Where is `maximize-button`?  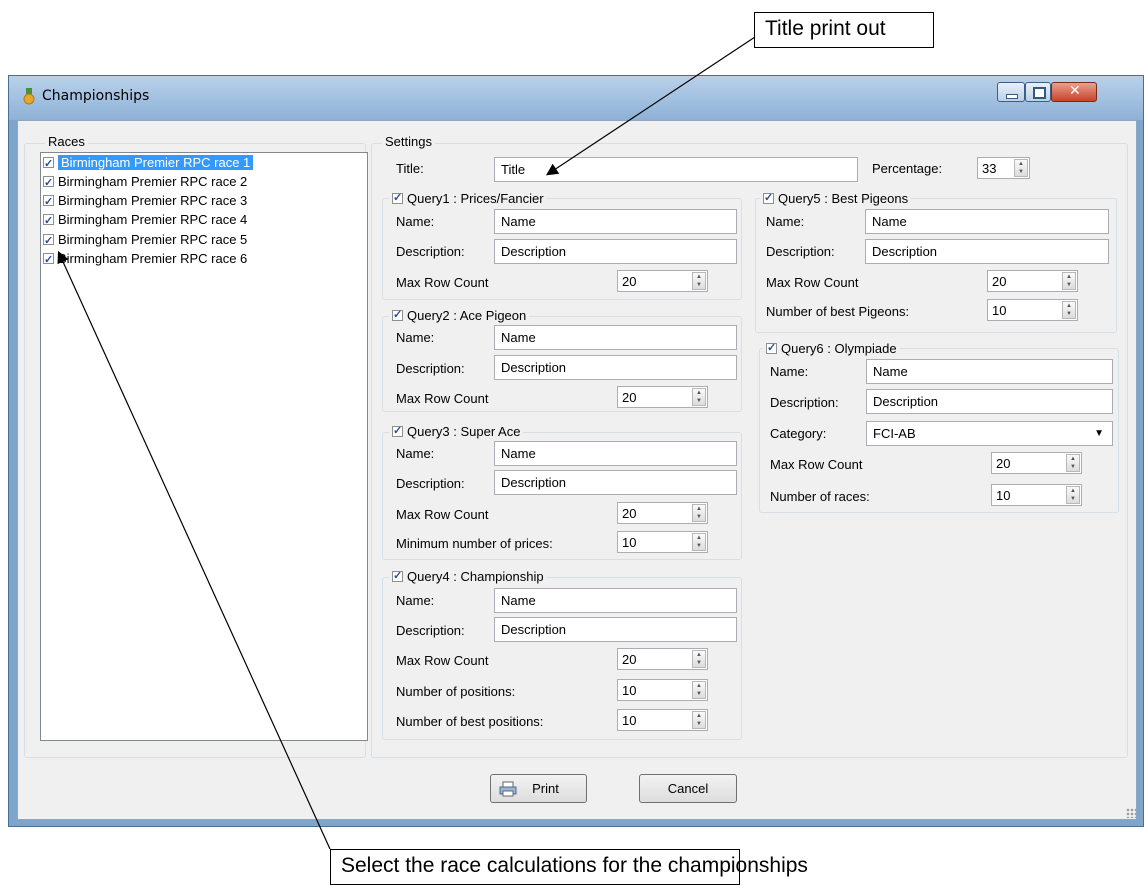
maximize-button is located at coordinates (1038, 92).